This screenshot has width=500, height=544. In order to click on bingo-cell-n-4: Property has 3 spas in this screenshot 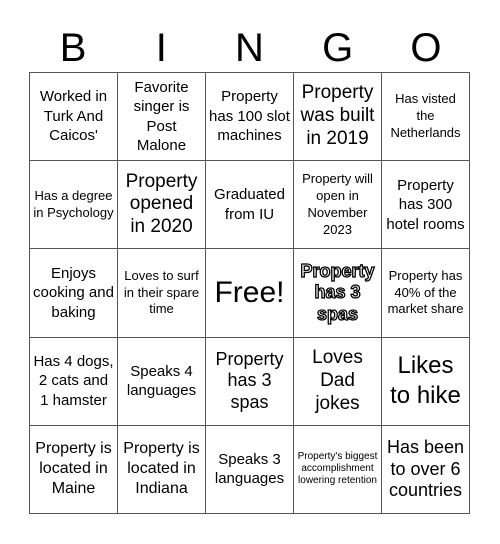, I will do `click(250, 381)`.